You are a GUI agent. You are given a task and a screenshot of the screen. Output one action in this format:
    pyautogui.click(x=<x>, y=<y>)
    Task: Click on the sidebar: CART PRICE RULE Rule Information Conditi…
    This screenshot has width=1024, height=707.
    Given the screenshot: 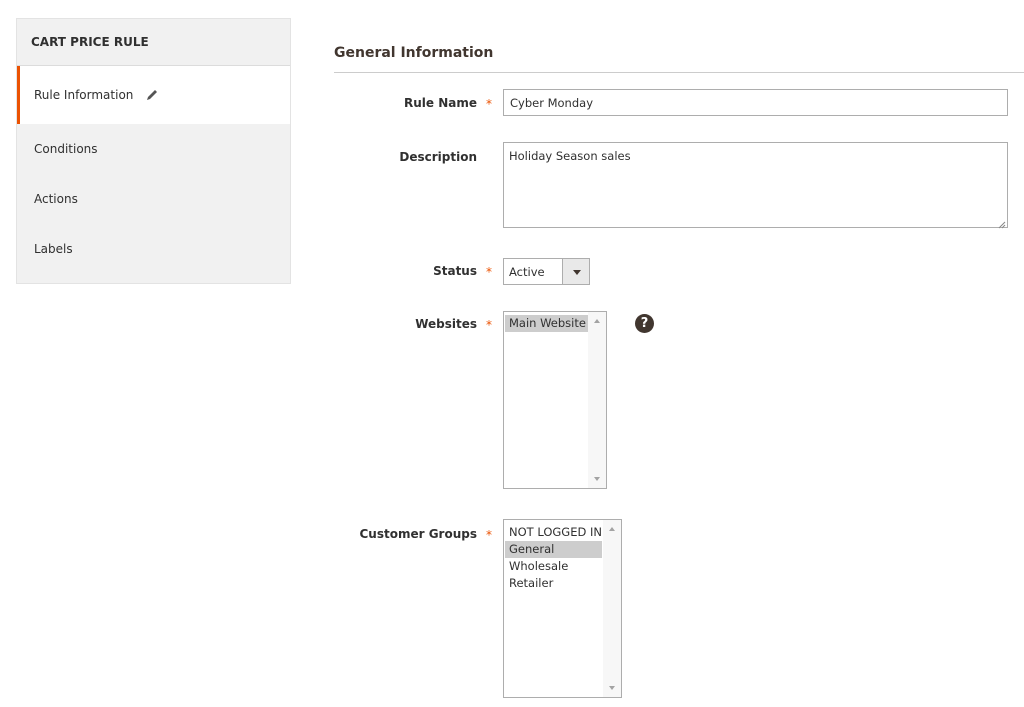 What is the action you would take?
    pyautogui.click(x=153, y=151)
    